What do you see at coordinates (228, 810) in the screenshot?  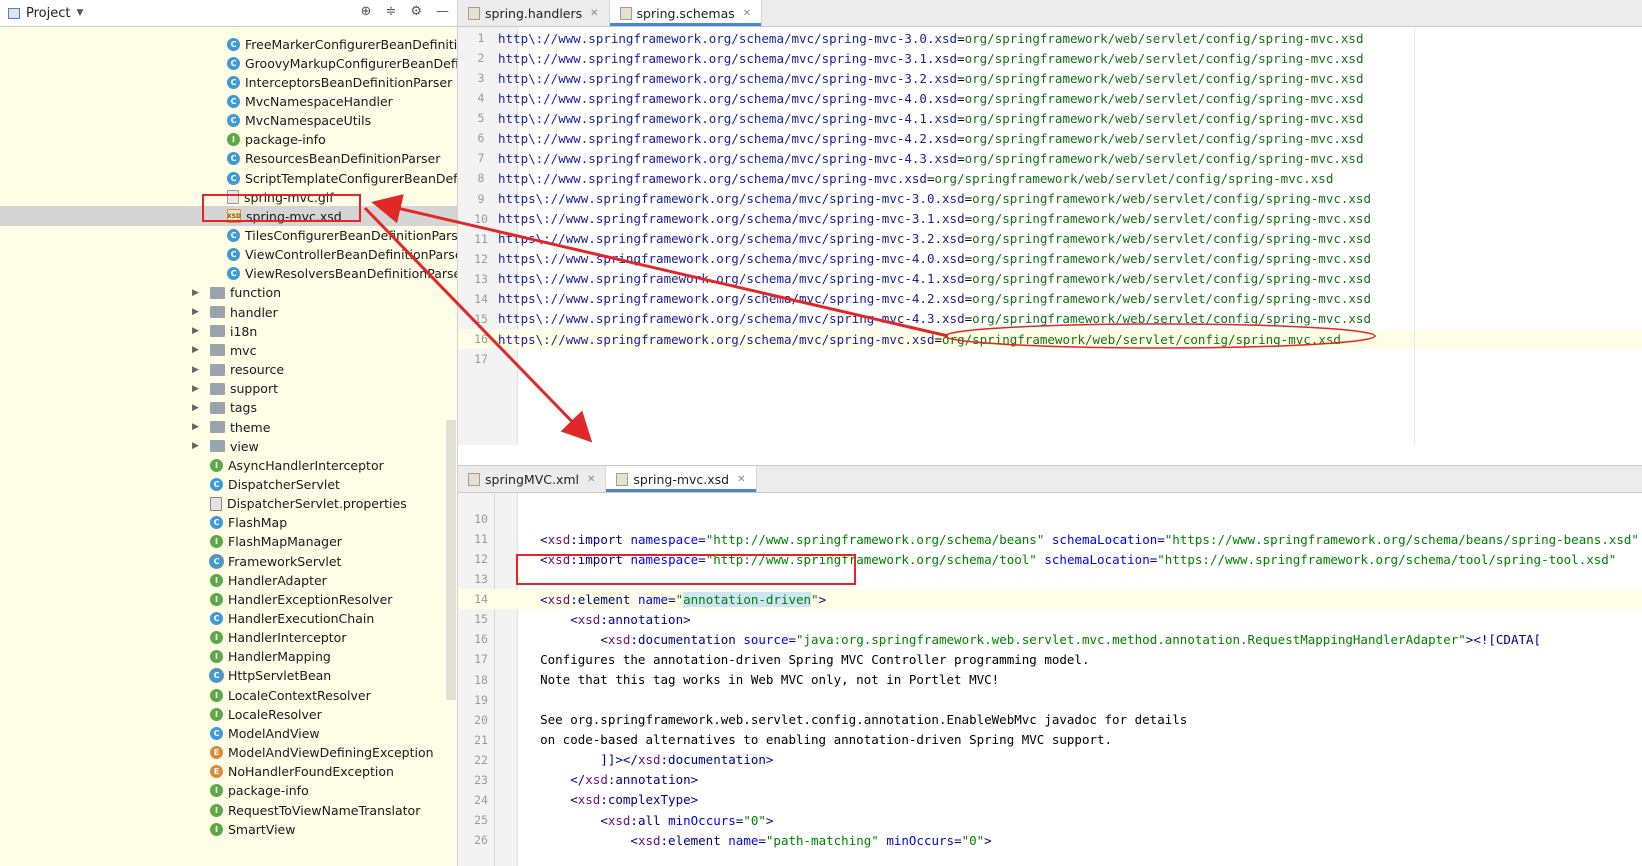 I see `tree-item: I RequestToViewNameTranslator` at bounding box center [228, 810].